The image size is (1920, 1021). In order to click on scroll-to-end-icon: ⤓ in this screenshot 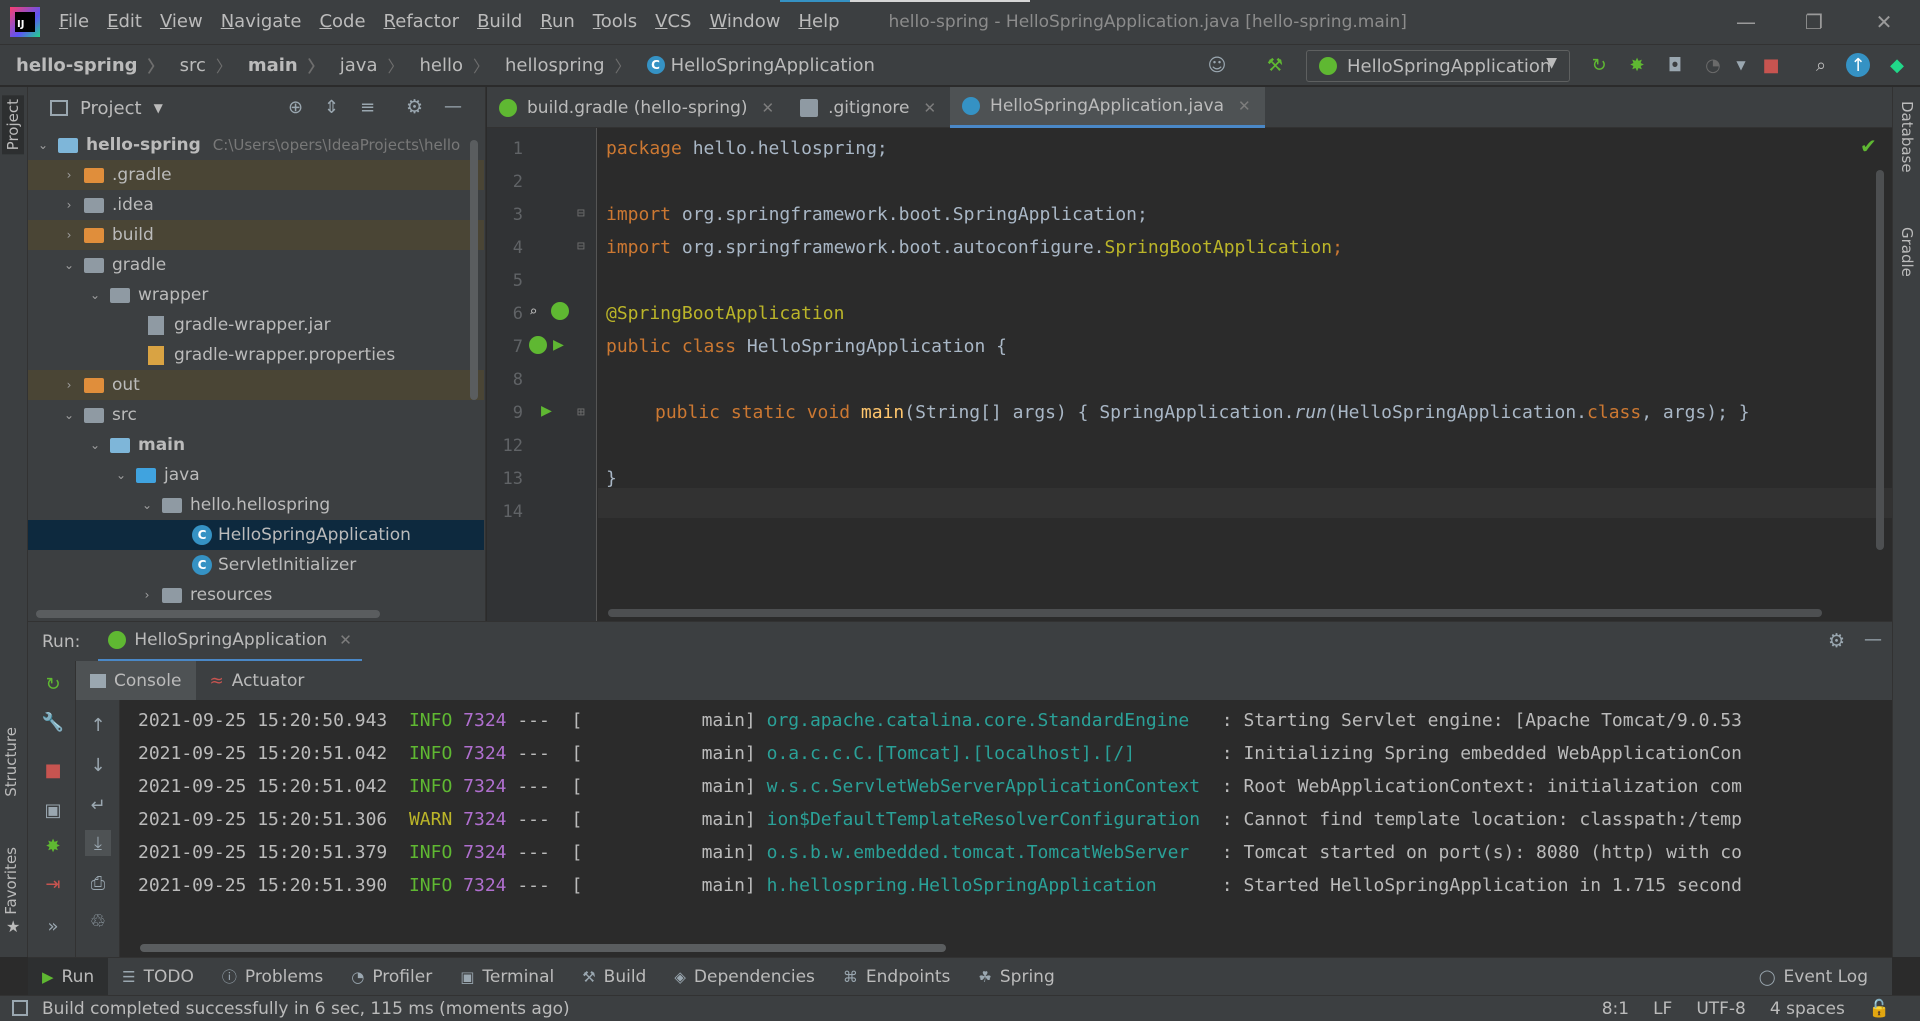, I will do `click(98, 843)`.